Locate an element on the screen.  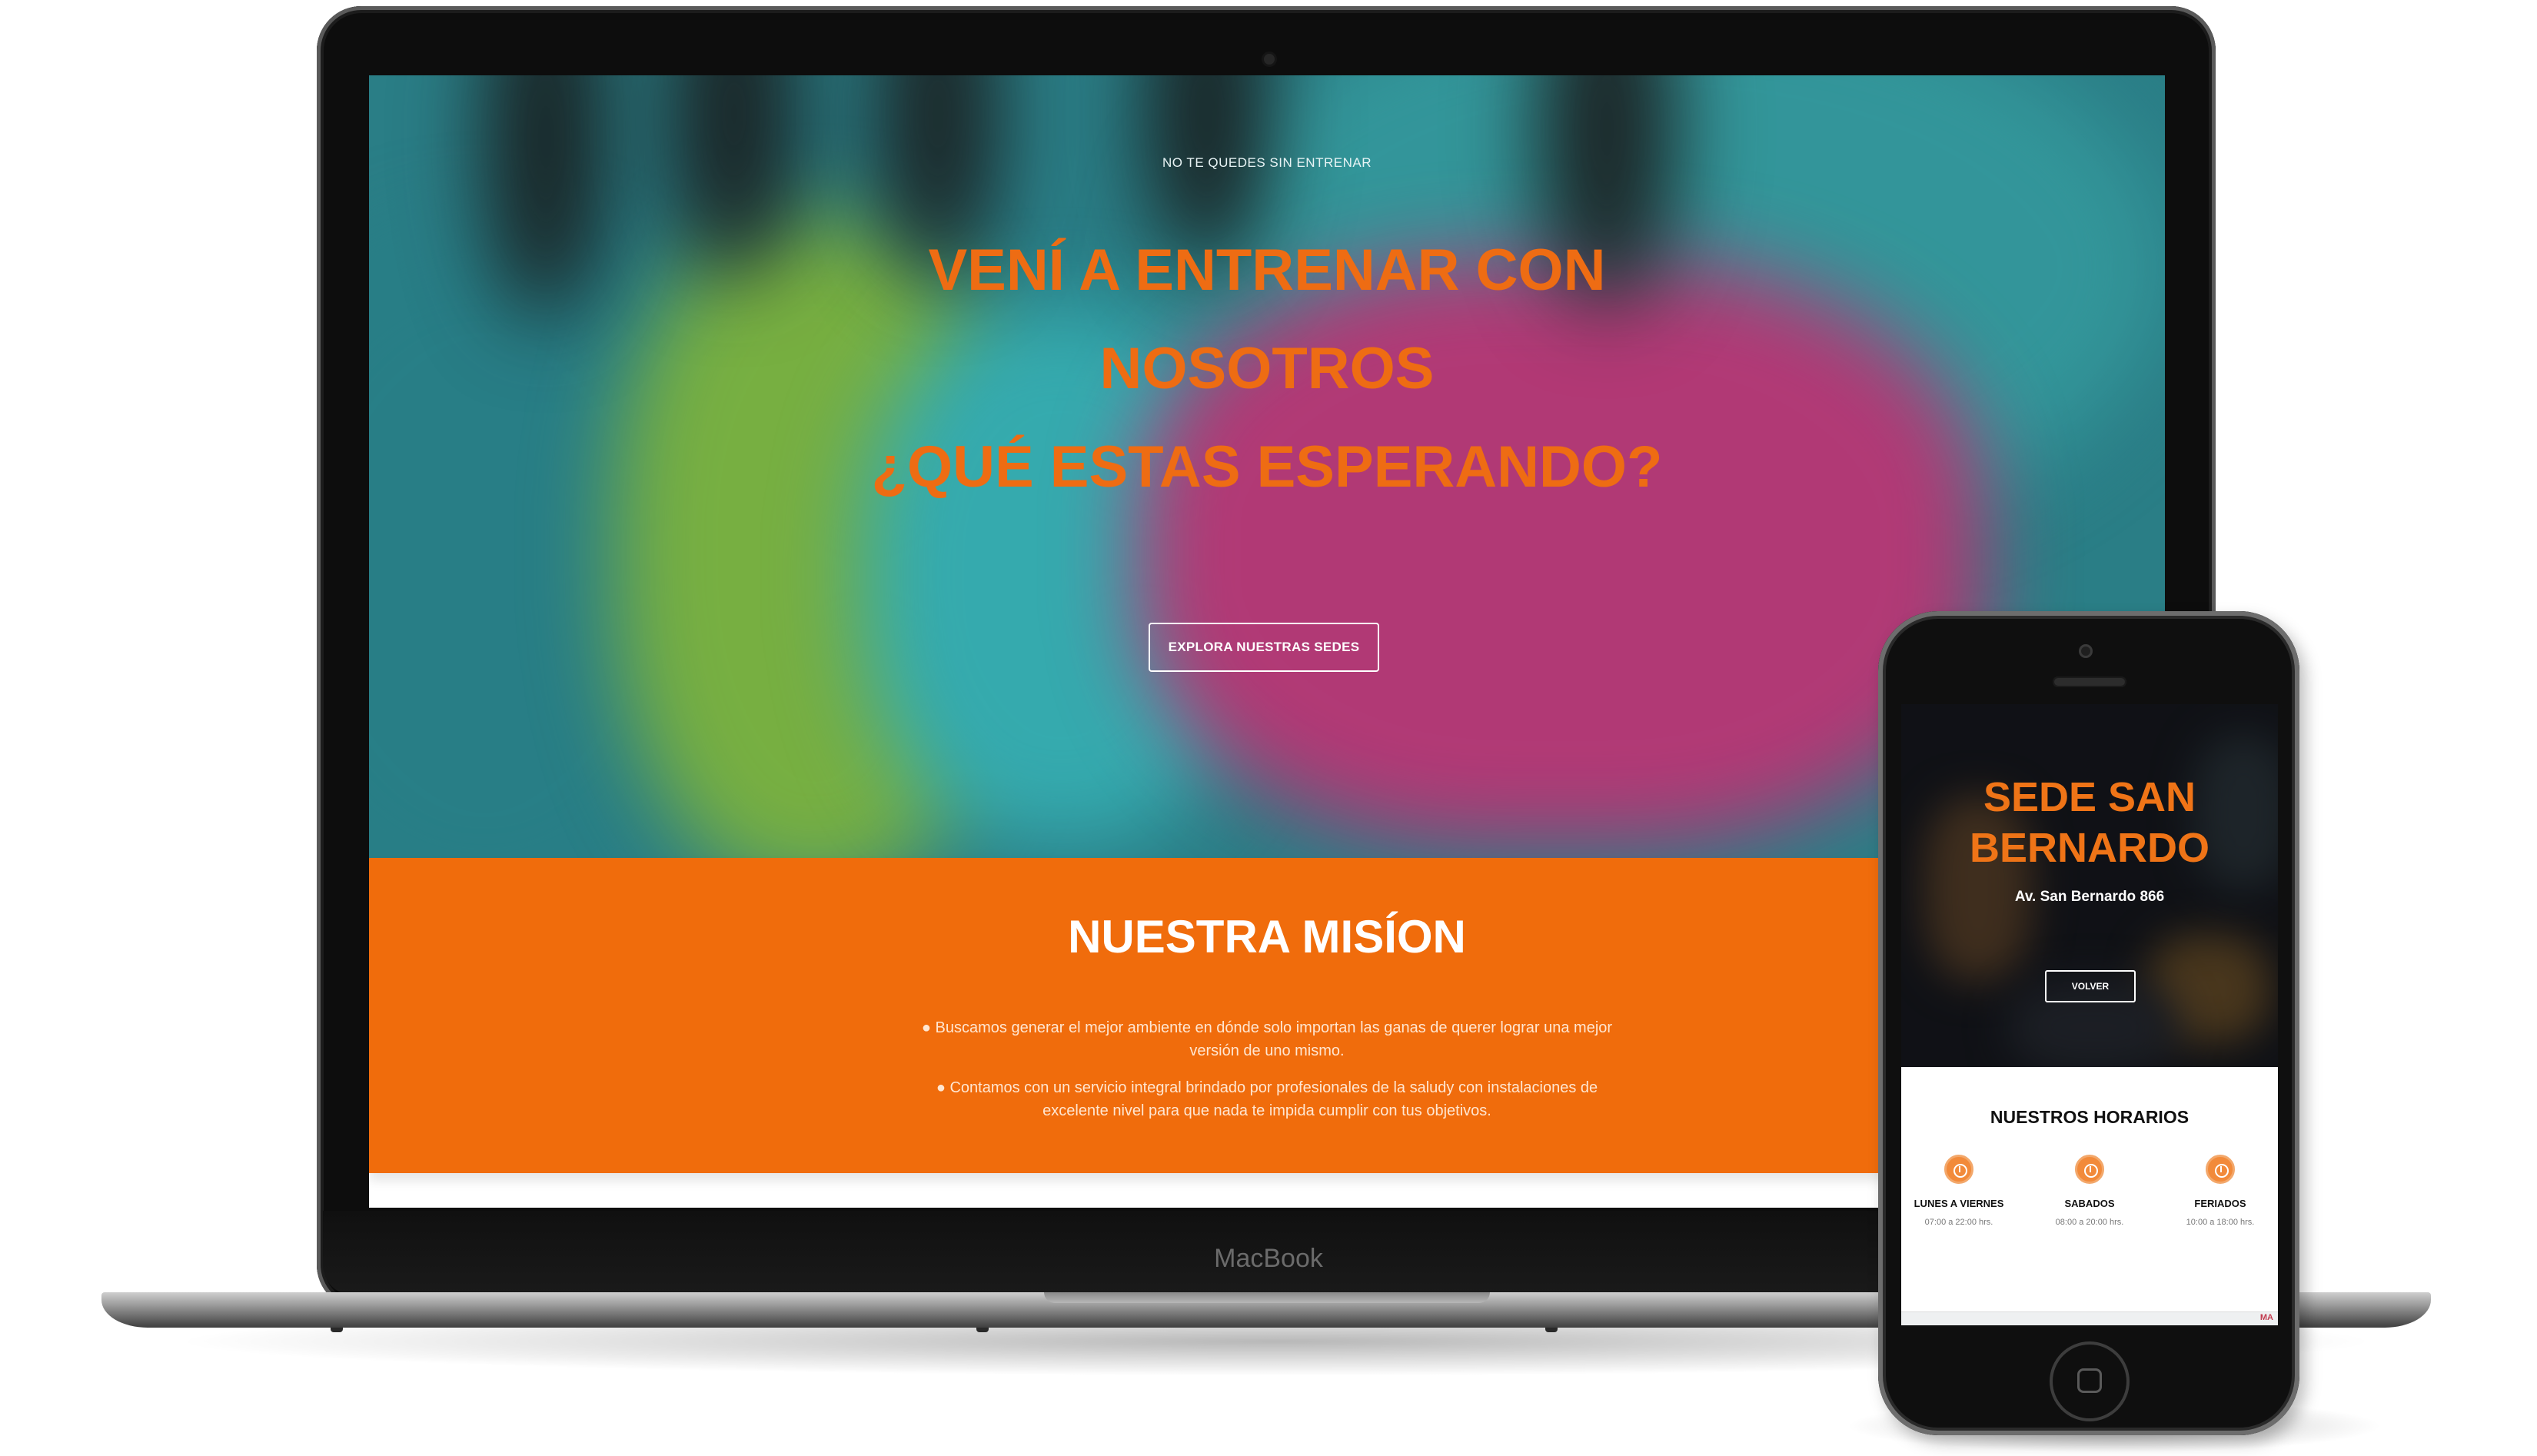
sede-hero-overlay is located at coordinates (2089, 885).